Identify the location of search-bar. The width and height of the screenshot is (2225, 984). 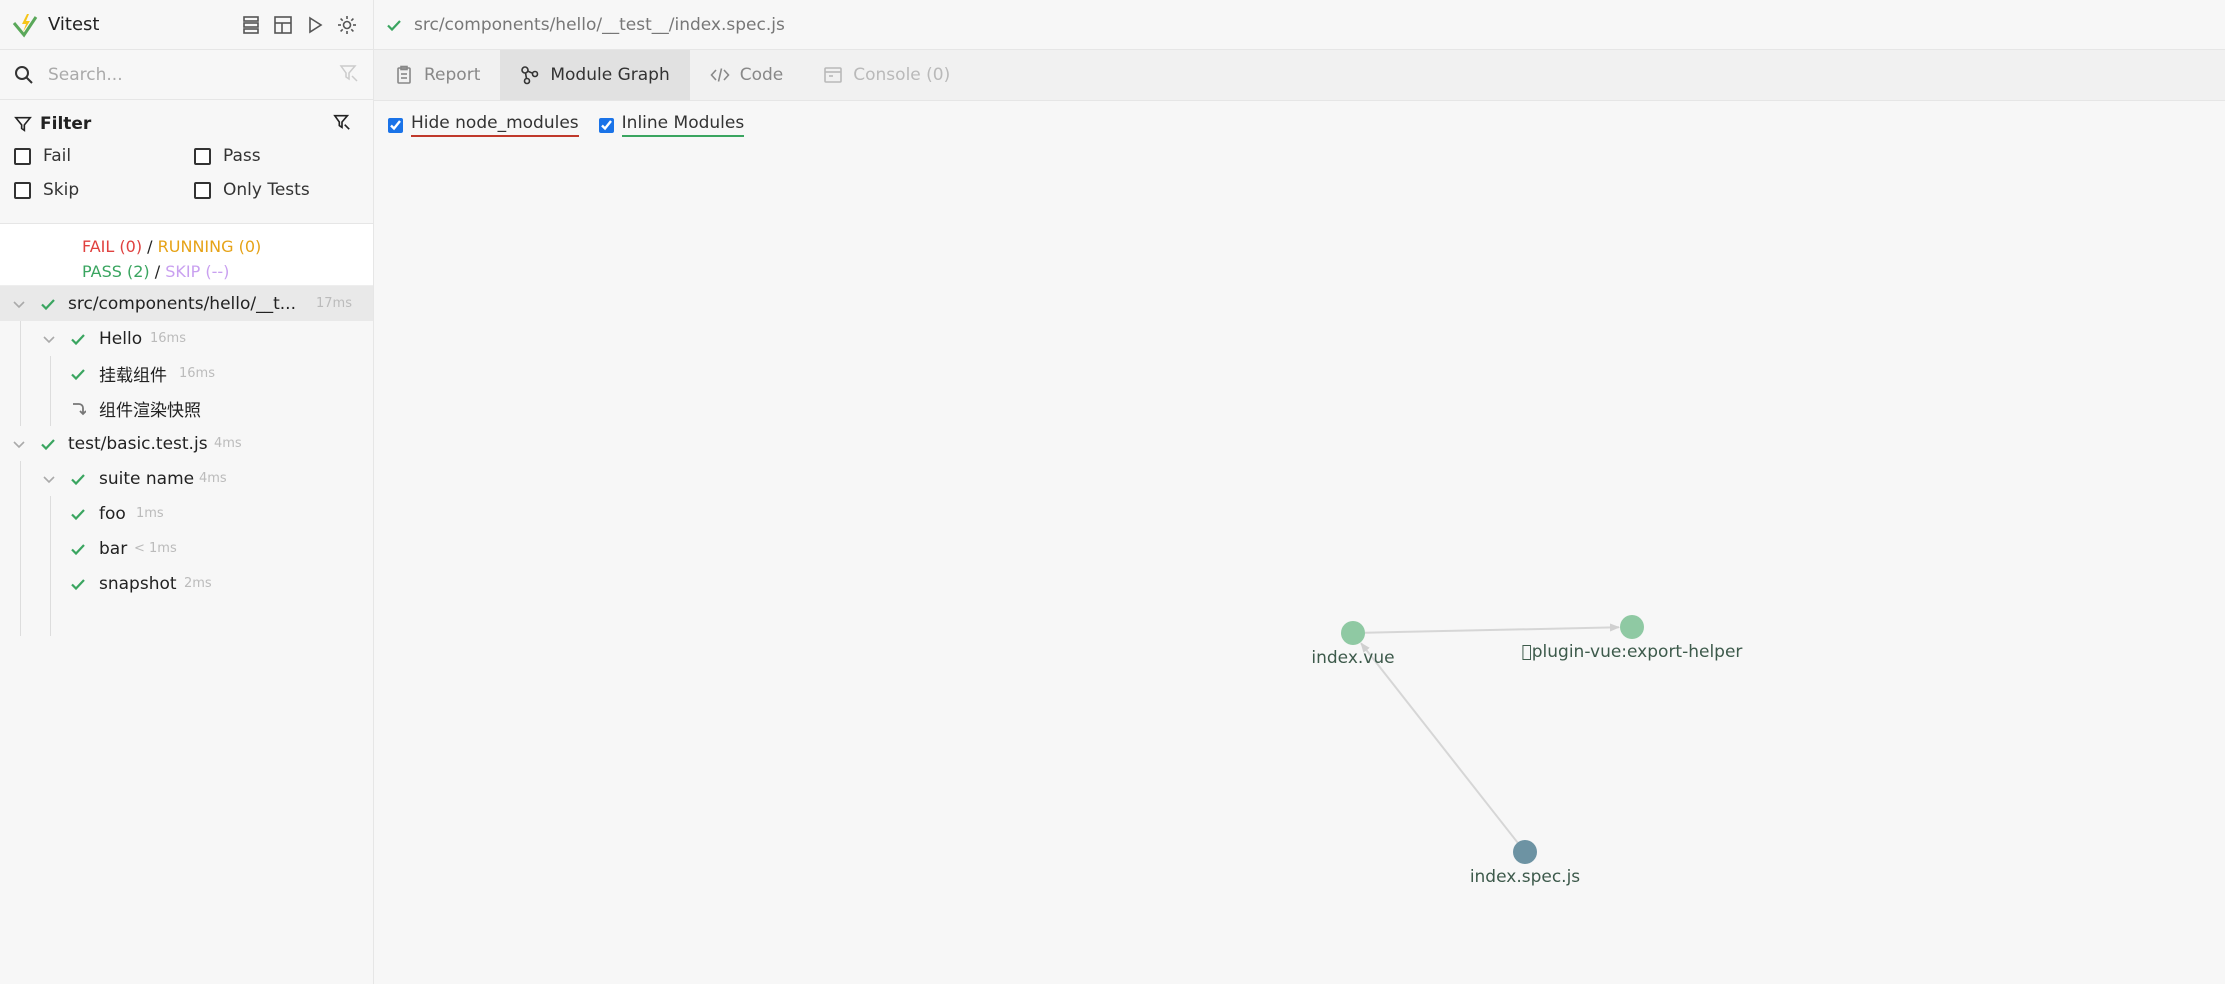
(186, 75).